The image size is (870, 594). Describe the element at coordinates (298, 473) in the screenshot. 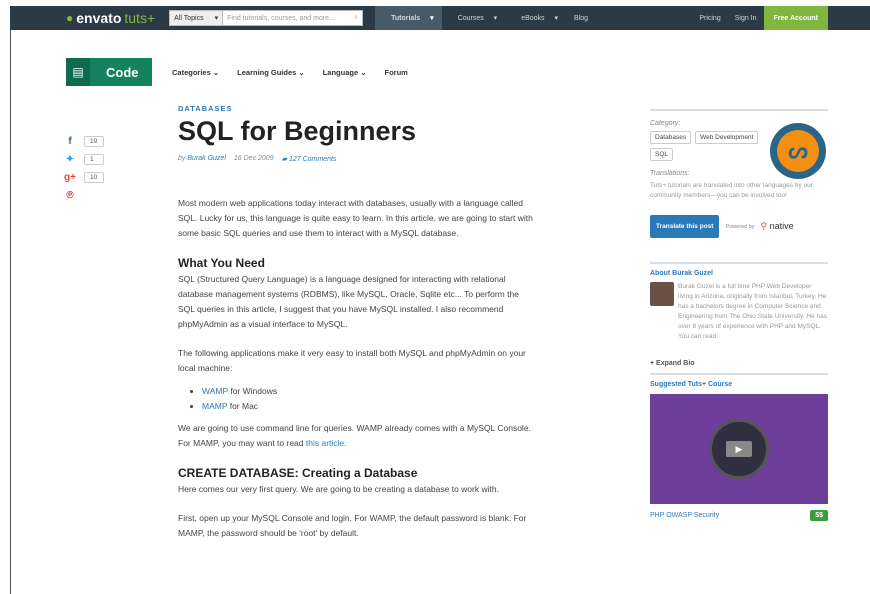

I see `section-heading: CREATE DATABASE: Creating a Database` at that location.